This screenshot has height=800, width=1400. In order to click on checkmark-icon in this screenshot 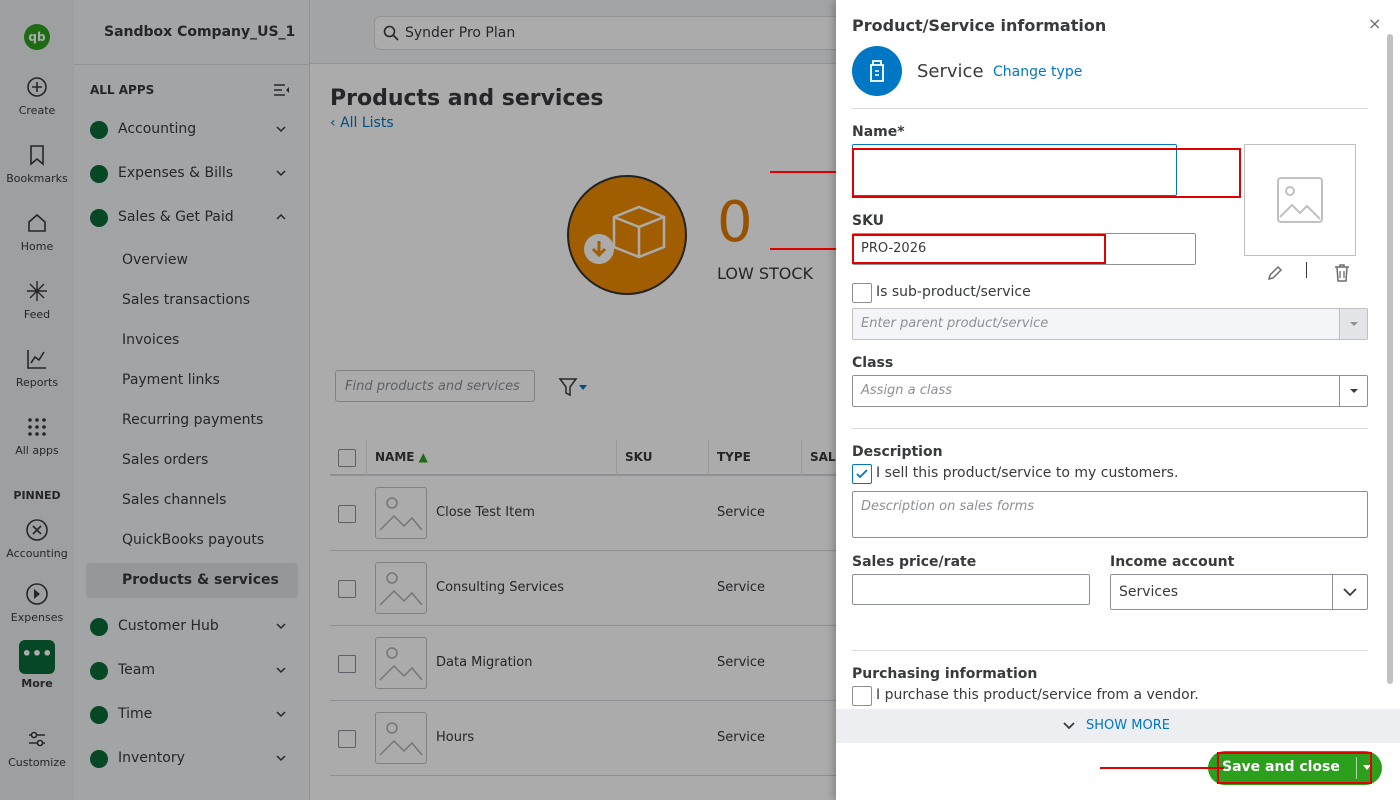, I will do `click(862, 474)`.